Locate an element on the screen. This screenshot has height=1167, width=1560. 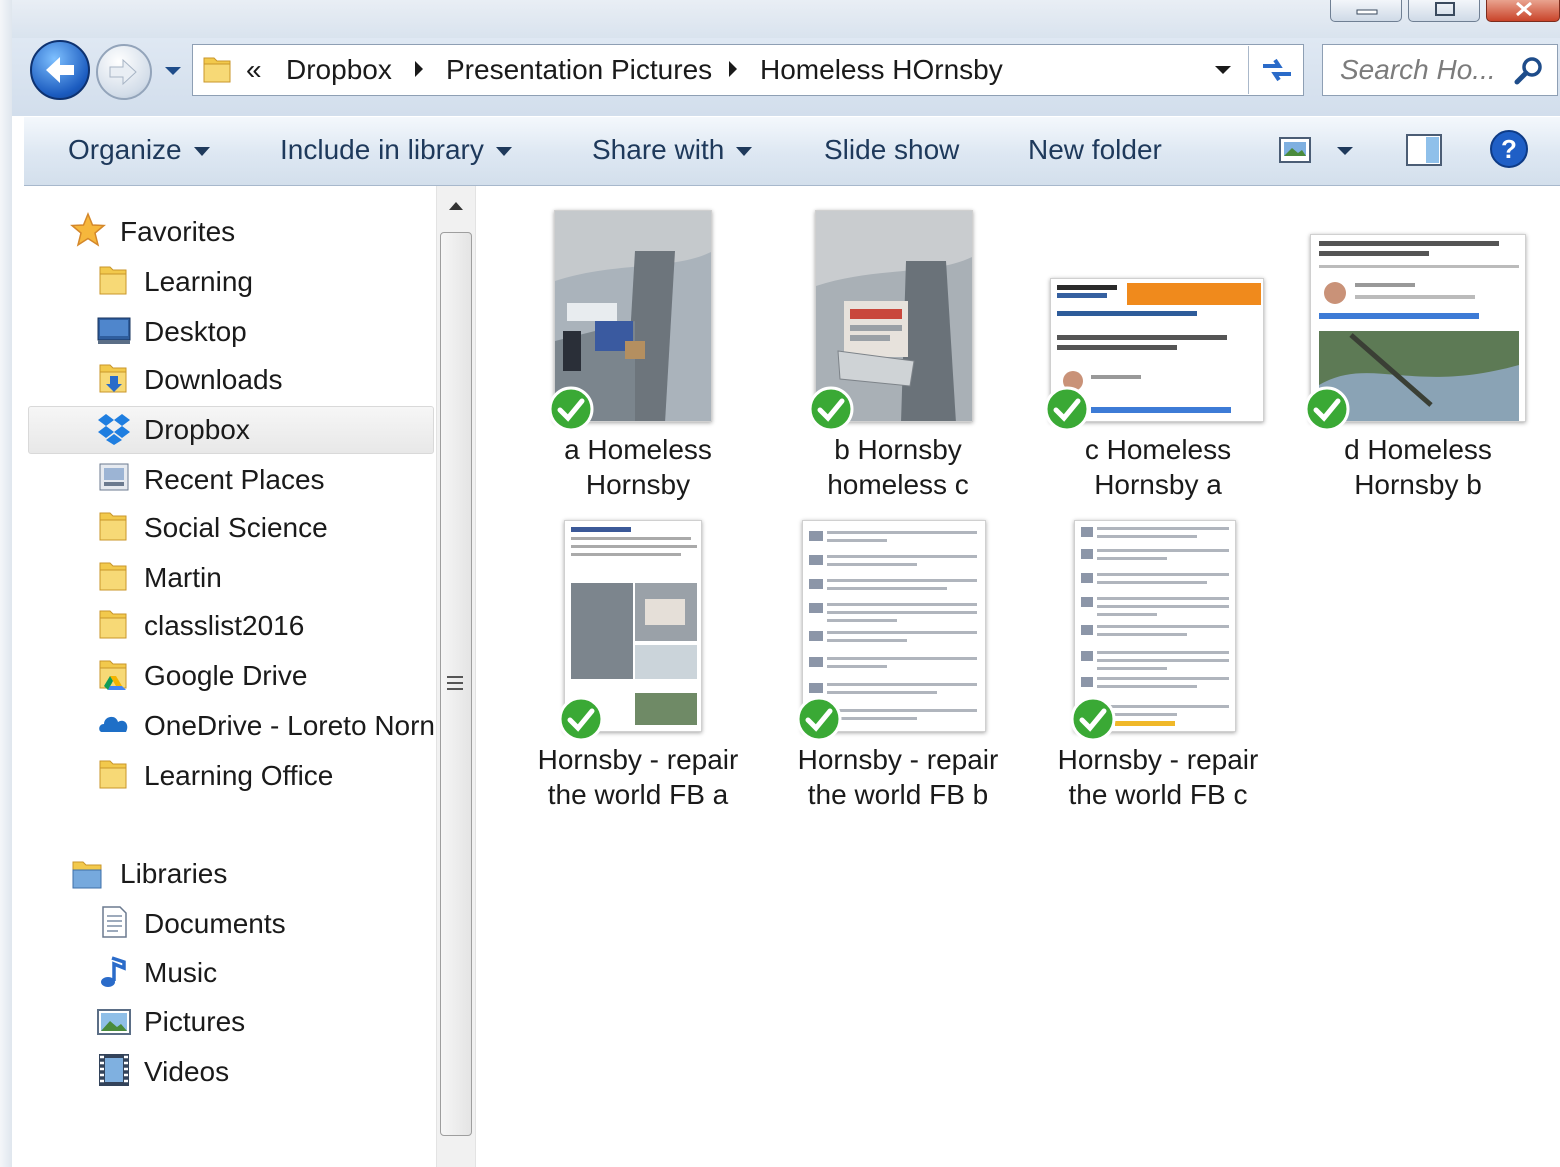
breadcrumb-homeless-hornsby: Homeless HOrnsby is located at coordinates (881, 70).